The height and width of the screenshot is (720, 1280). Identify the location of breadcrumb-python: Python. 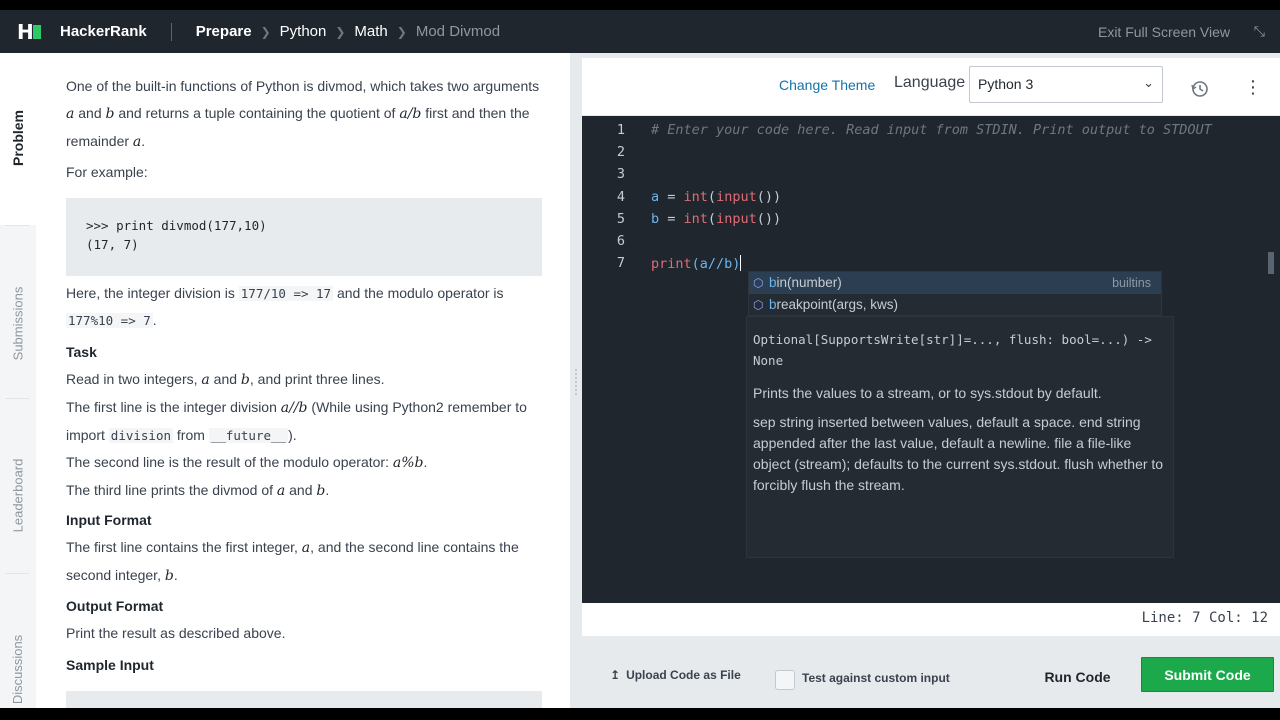
(303, 31).